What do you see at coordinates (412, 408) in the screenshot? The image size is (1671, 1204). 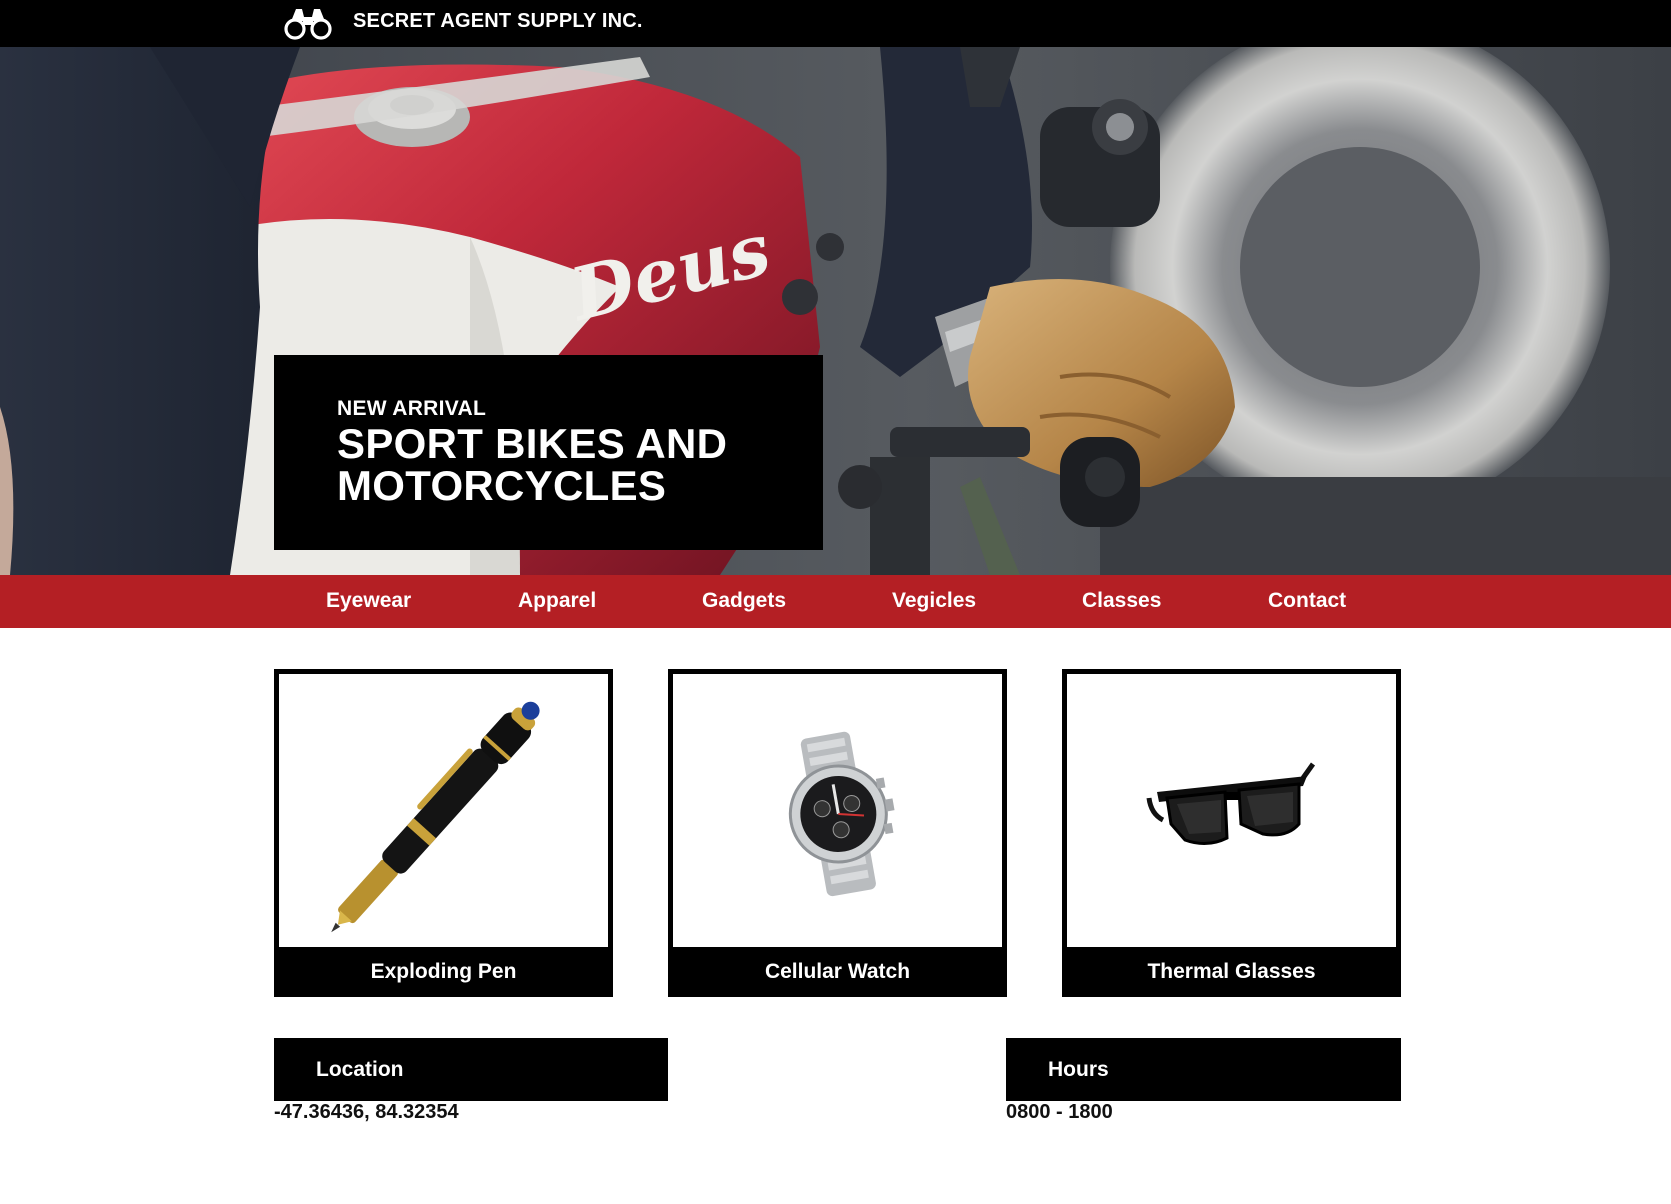 I see `hero-eyebrow: NEW ARRIVAL` at bounding box center [412, 408].